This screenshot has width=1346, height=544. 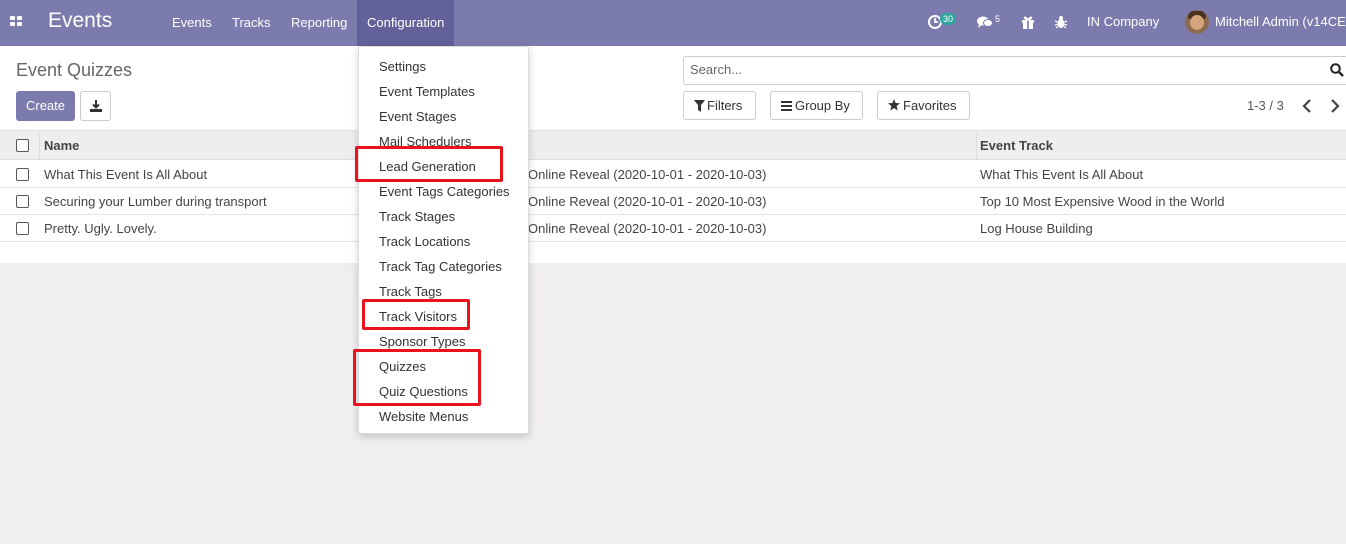 What do you see at coordinates (16, 21) in the screenshot?
I see `apps-grid-icon` at bounding box center [16, 21].